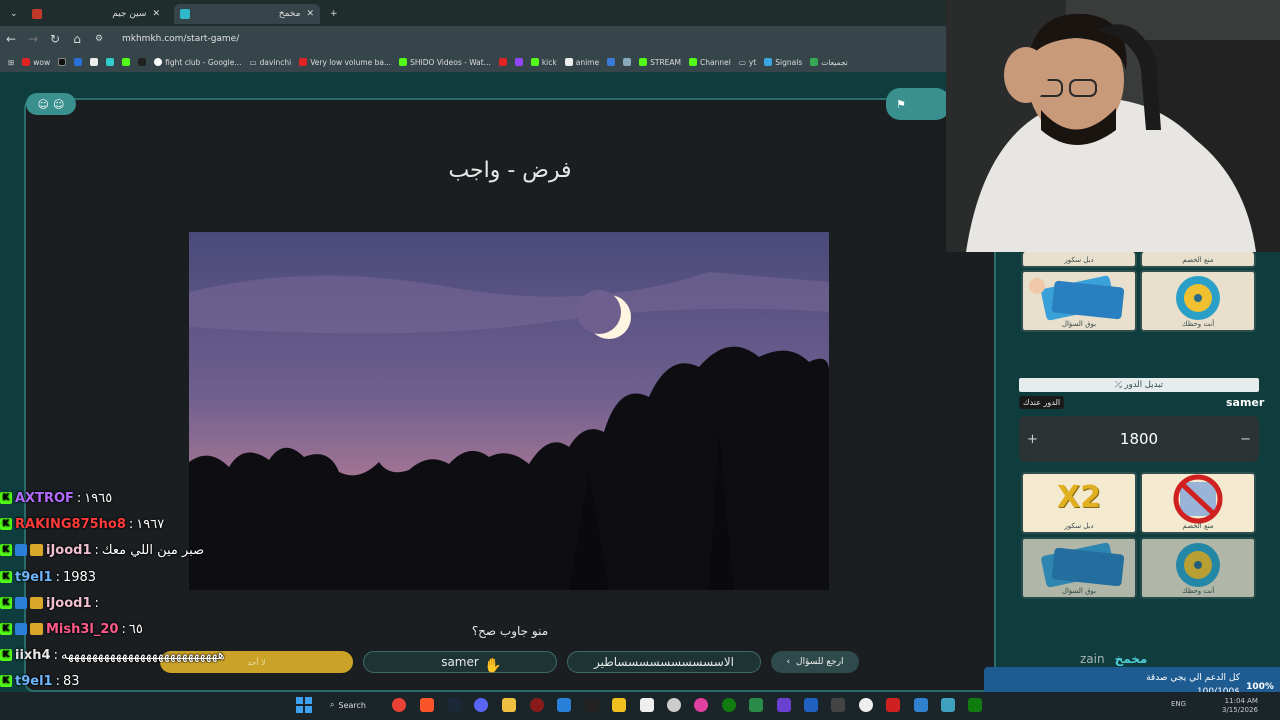  I want to click on settings-icon, so click(674, 705).